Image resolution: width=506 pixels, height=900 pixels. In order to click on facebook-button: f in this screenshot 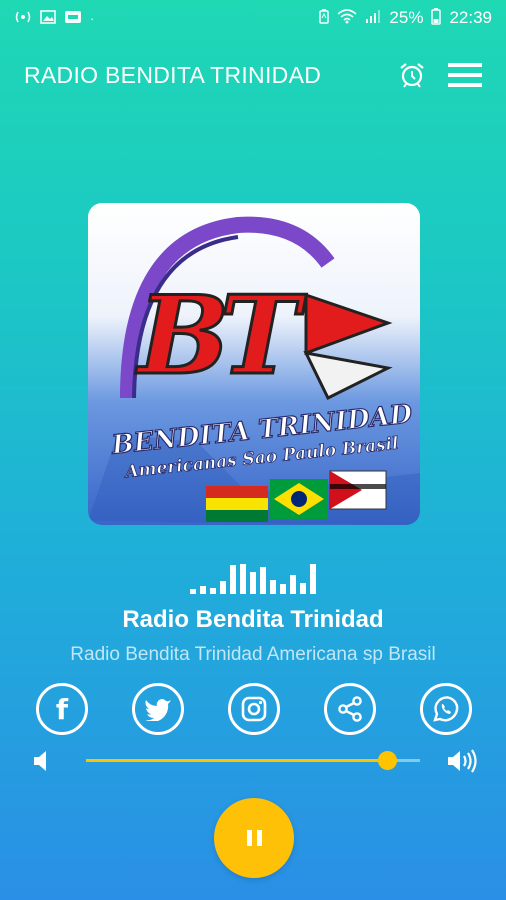, I will do `click(62, 709)`.